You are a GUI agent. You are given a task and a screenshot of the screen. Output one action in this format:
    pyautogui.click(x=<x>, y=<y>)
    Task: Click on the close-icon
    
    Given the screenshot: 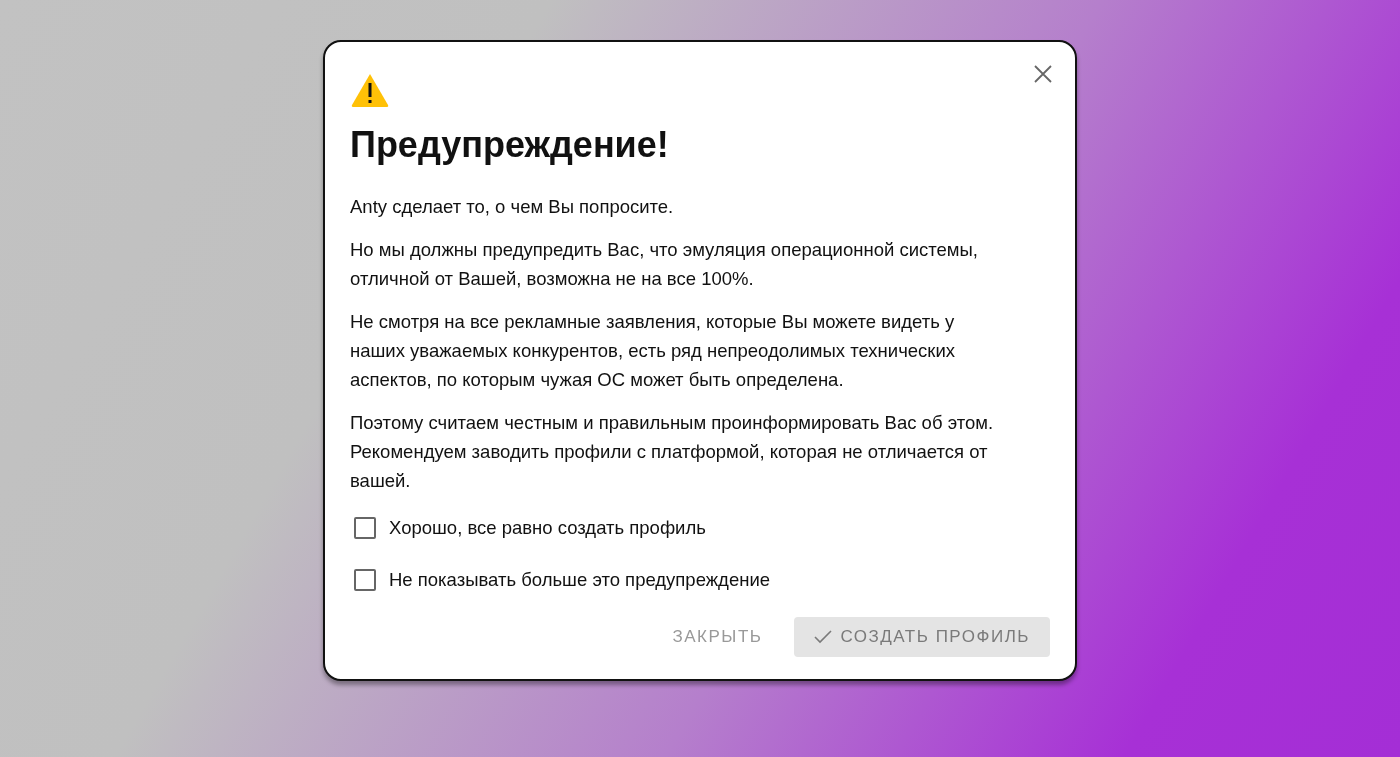 What is the action you would take?
    pyautogui.click(x=1043, y=74)
    